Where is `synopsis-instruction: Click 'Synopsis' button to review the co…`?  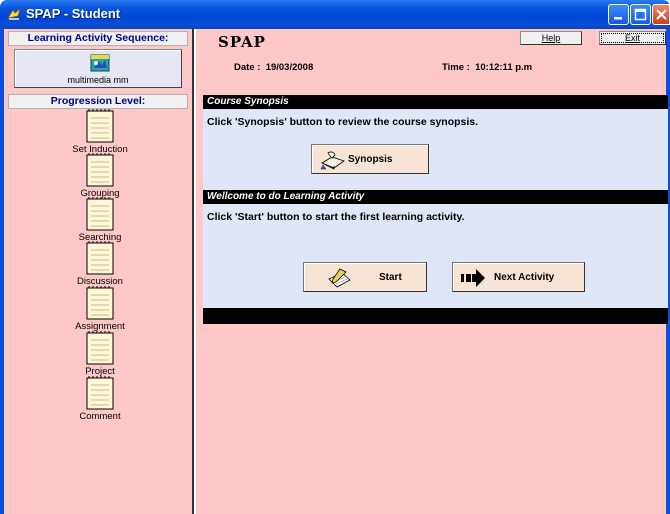
synopsis-instruction: Click 'Synopsis' button to review the co… is located at coordinates (343, 122).